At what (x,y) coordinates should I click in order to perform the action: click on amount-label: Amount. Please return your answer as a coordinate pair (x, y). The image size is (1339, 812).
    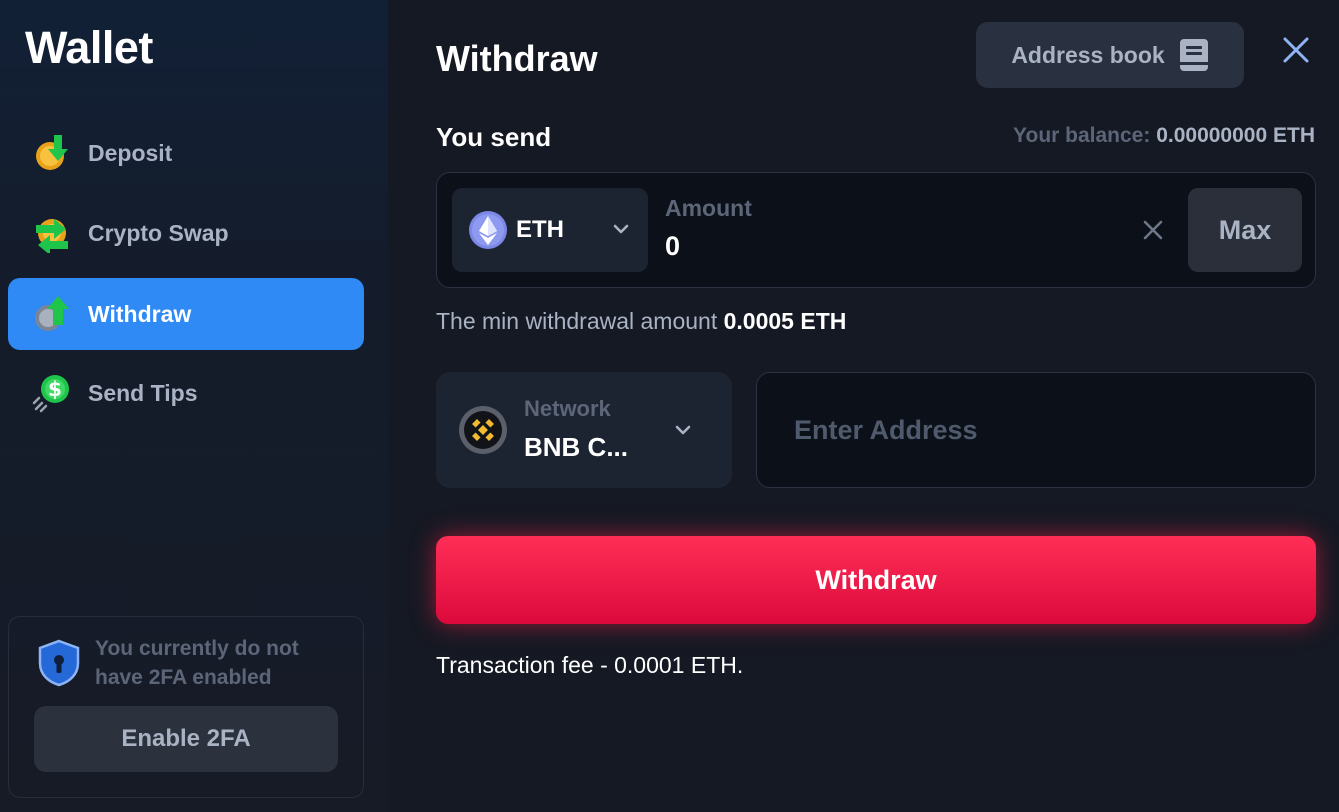
    Looking at the image, I should click on (708, 208).